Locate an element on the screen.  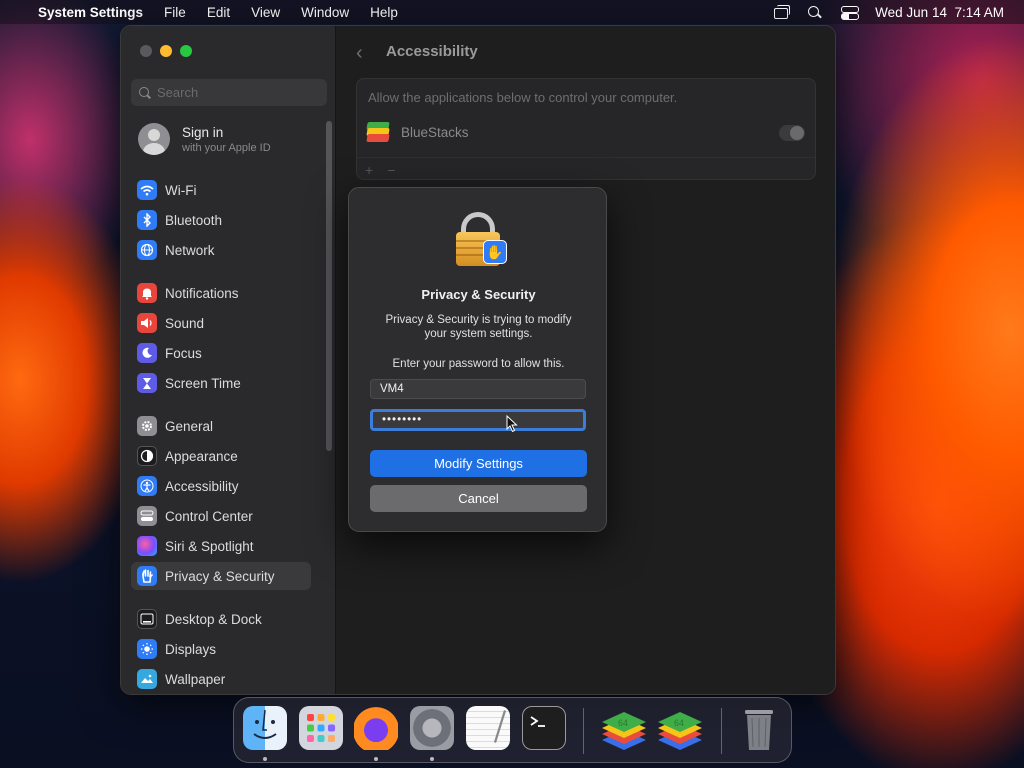
sidebar-item-siri-spotlight: Siri & Spotlight is located at coordinates (221, 546).